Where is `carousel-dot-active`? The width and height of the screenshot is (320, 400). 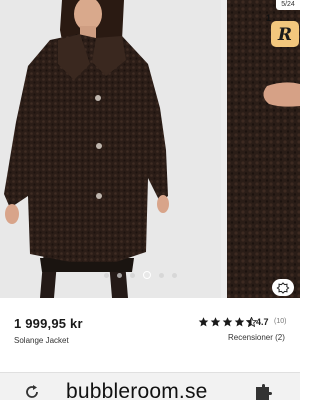 carousel-dot-active is located at coordinates (147, 275).